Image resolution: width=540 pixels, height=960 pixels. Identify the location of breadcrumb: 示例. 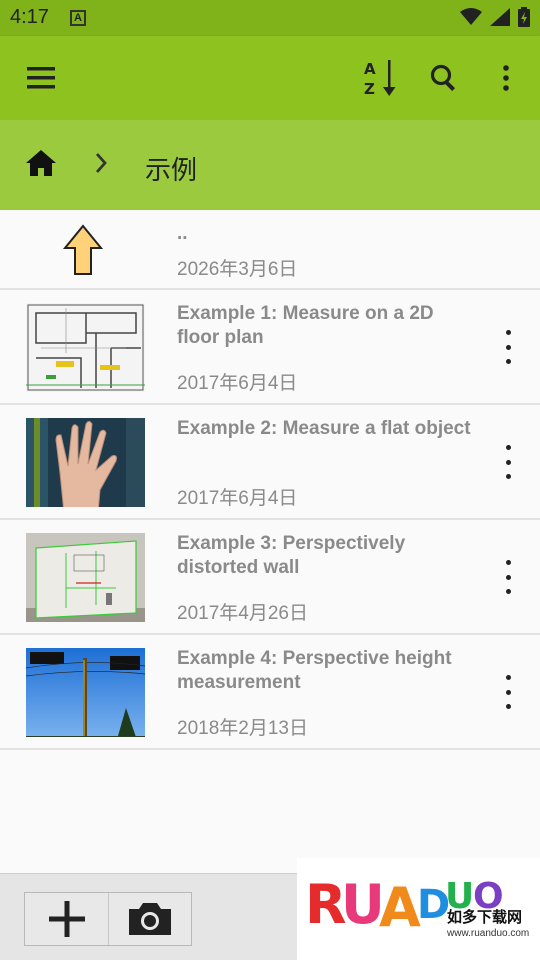
(270, 165).